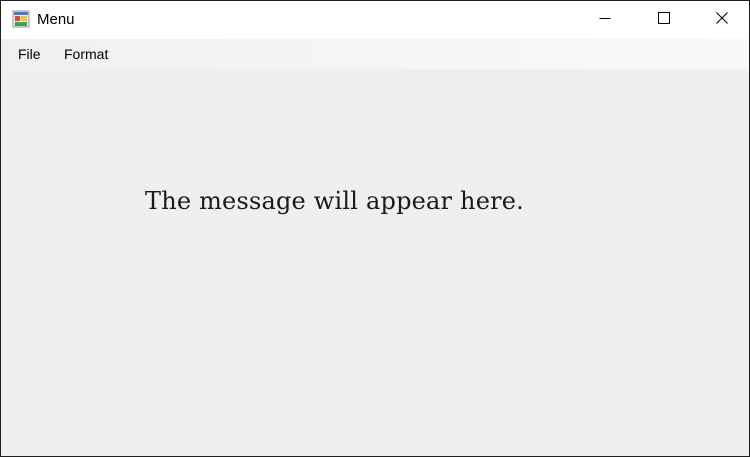 The height and width of the screenshot is (457, 750). What do you see at coordinates (375, 54) in the screenshot?
I see `menu-bar: File Format` at bounding box center [375, 54].